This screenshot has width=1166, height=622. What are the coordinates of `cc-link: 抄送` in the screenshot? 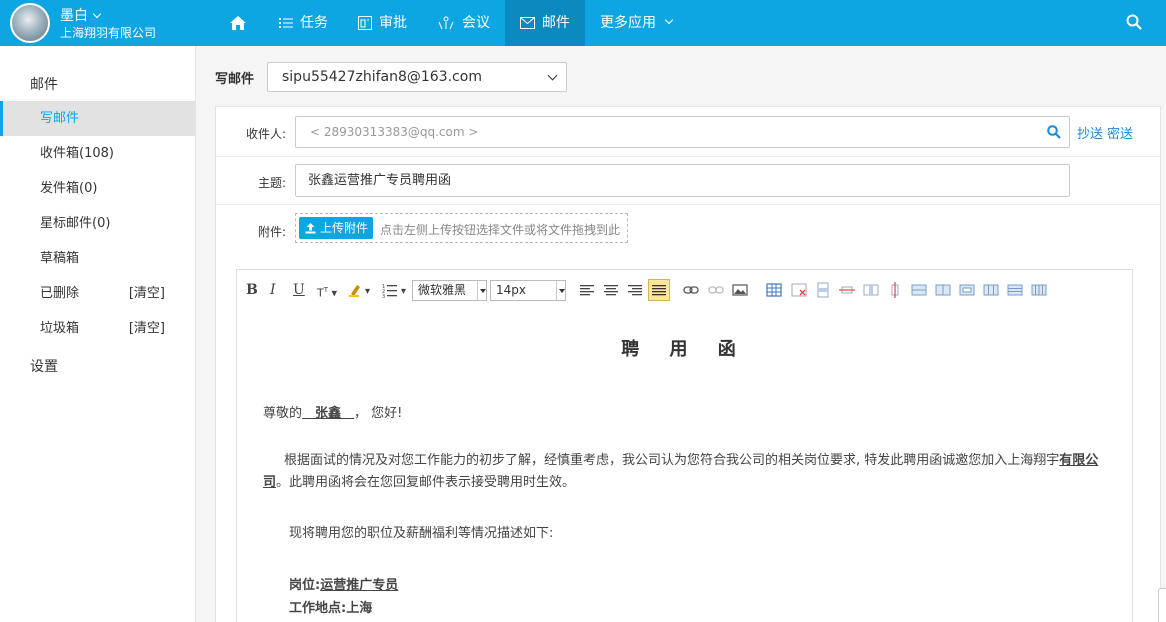 It's located at (1090, 134).